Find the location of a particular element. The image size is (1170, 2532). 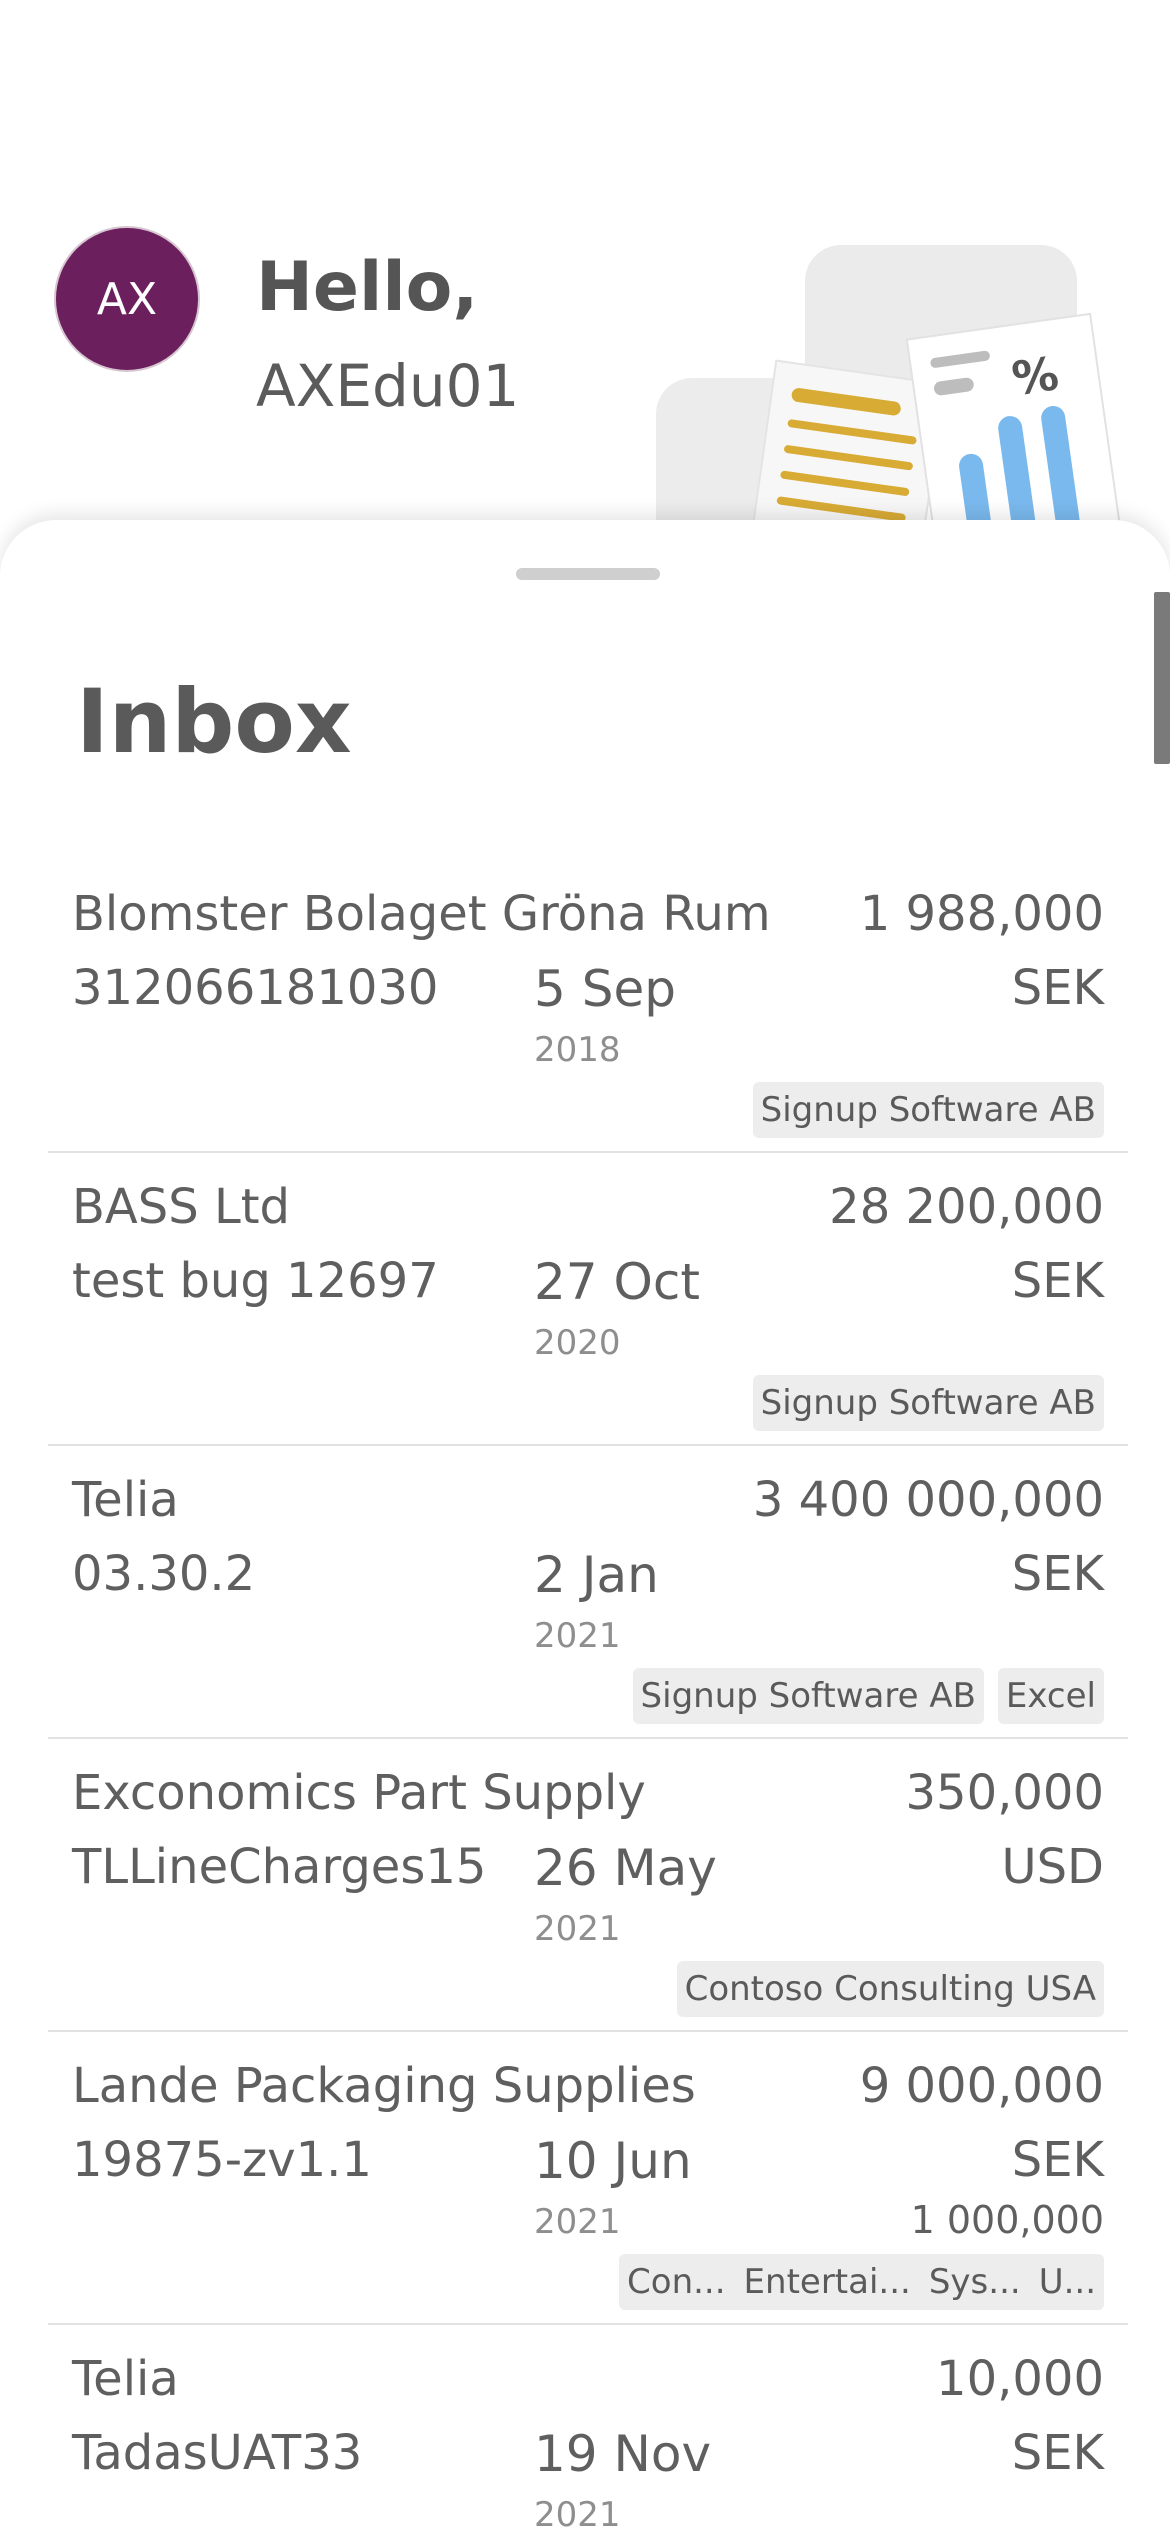

invoice-year: 2018 is located at coordinates (577, 1050).